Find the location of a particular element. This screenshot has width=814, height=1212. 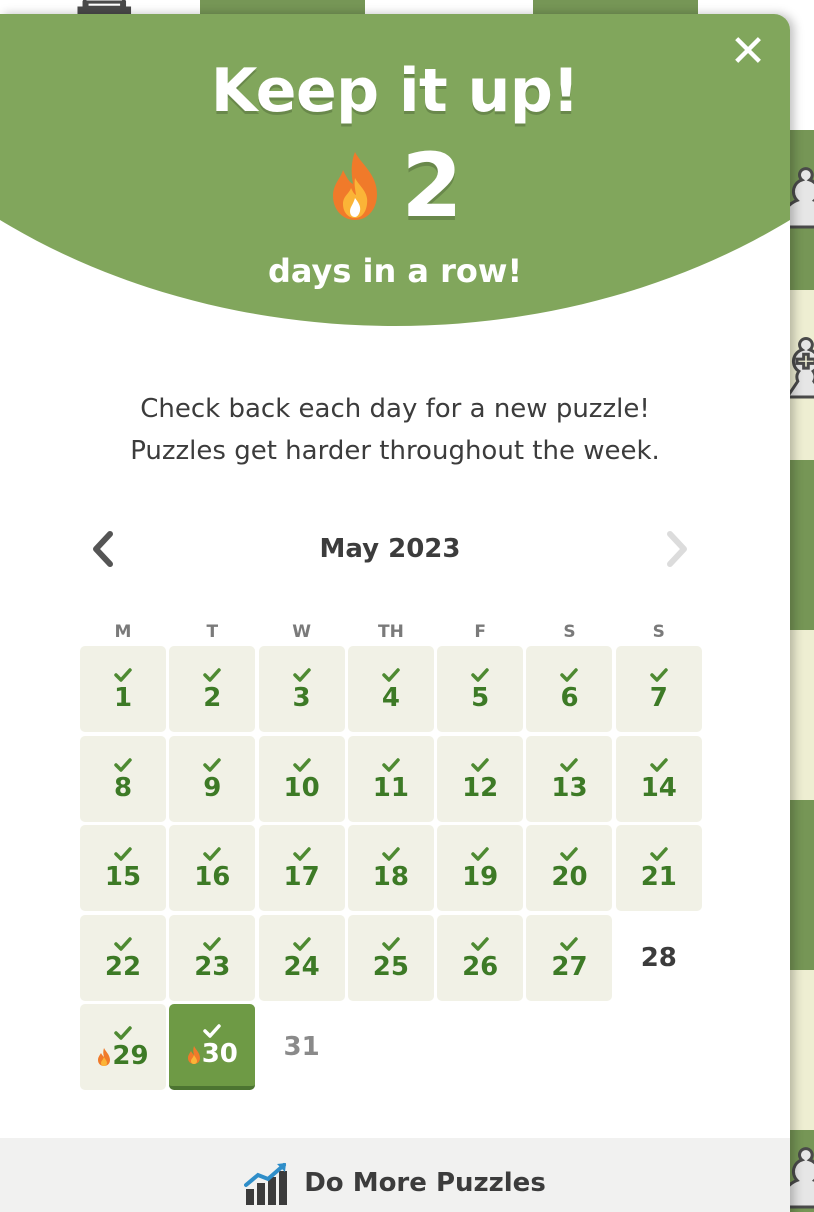

day-number: 18 is located at coordinates (390, 877).